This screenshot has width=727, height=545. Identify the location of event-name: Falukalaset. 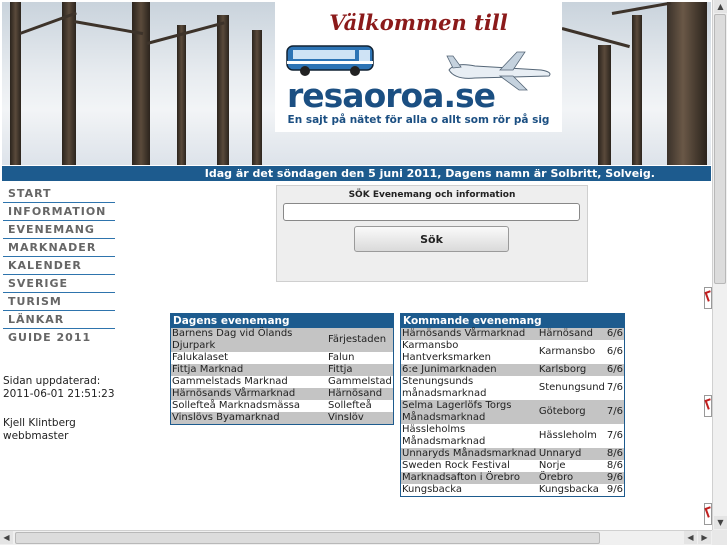
(248, 358).